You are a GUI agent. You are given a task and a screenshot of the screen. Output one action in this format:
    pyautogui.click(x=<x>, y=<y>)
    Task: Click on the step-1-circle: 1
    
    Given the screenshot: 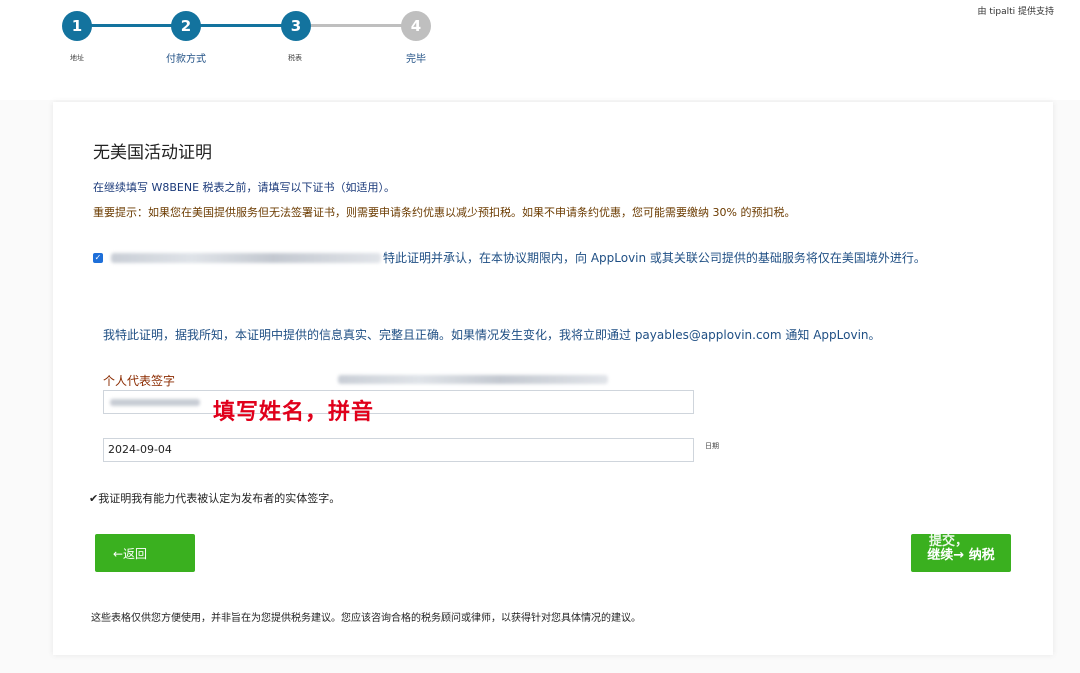 What is the action you would take?
    pyautogui.click(x=77, y=26)
    